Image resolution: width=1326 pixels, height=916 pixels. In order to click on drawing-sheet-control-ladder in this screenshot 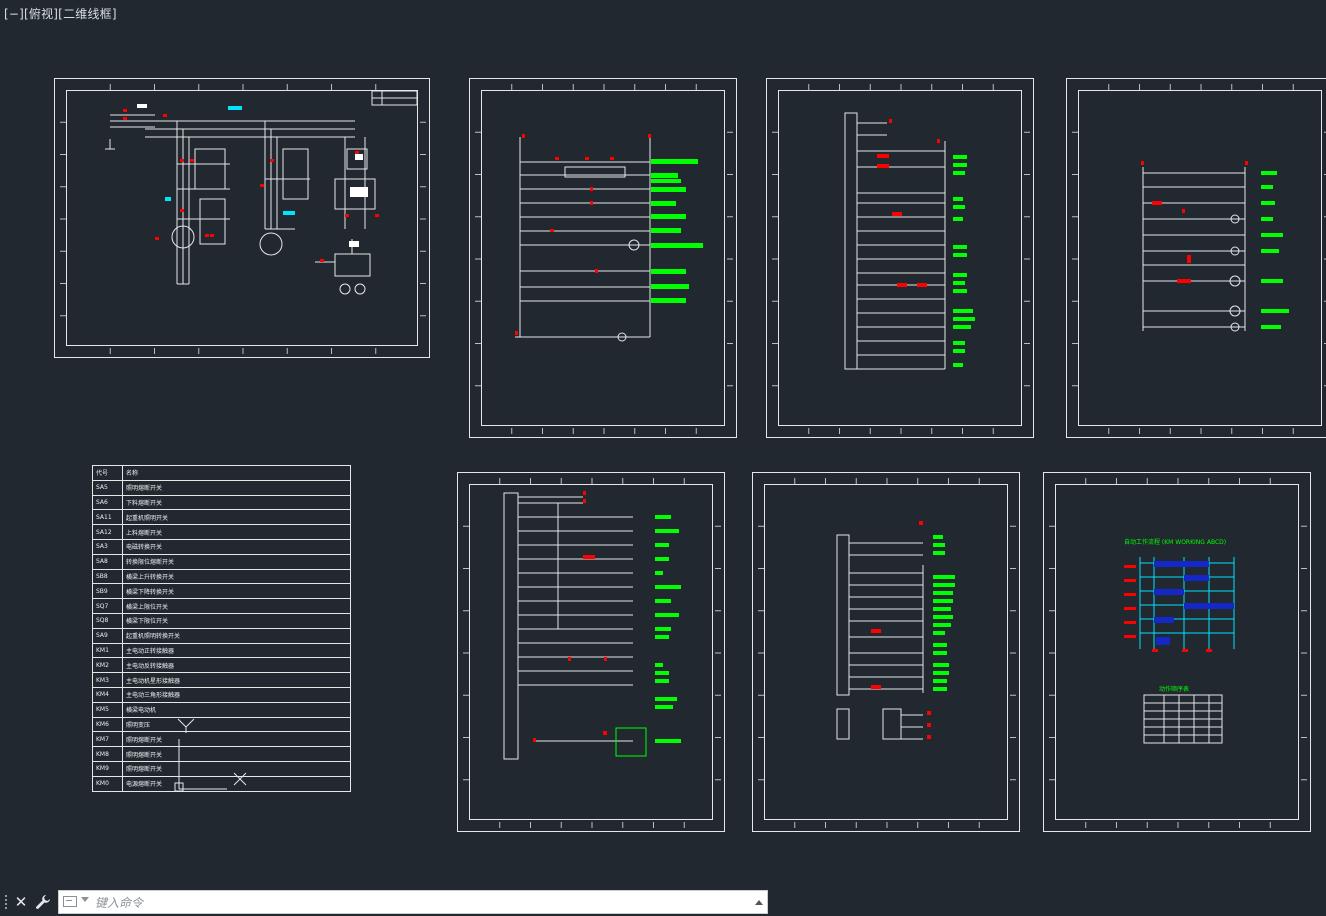, I will do `click(603, 258)`.